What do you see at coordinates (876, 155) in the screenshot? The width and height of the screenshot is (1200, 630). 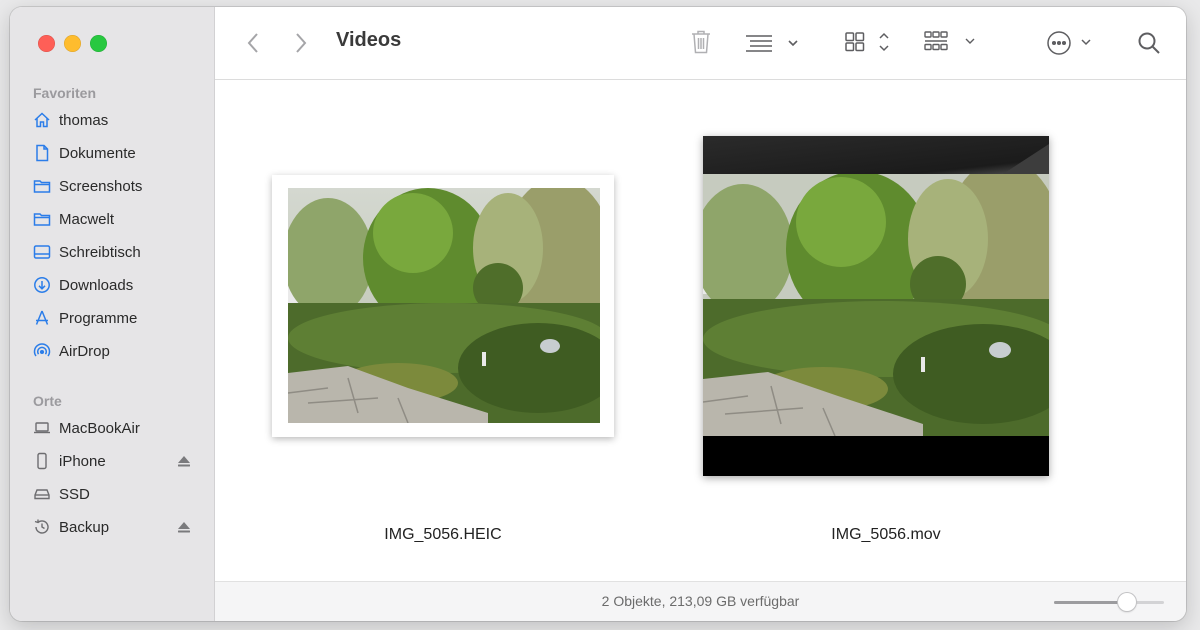 I see `video-top-bar` at bounding box center [876, 155].